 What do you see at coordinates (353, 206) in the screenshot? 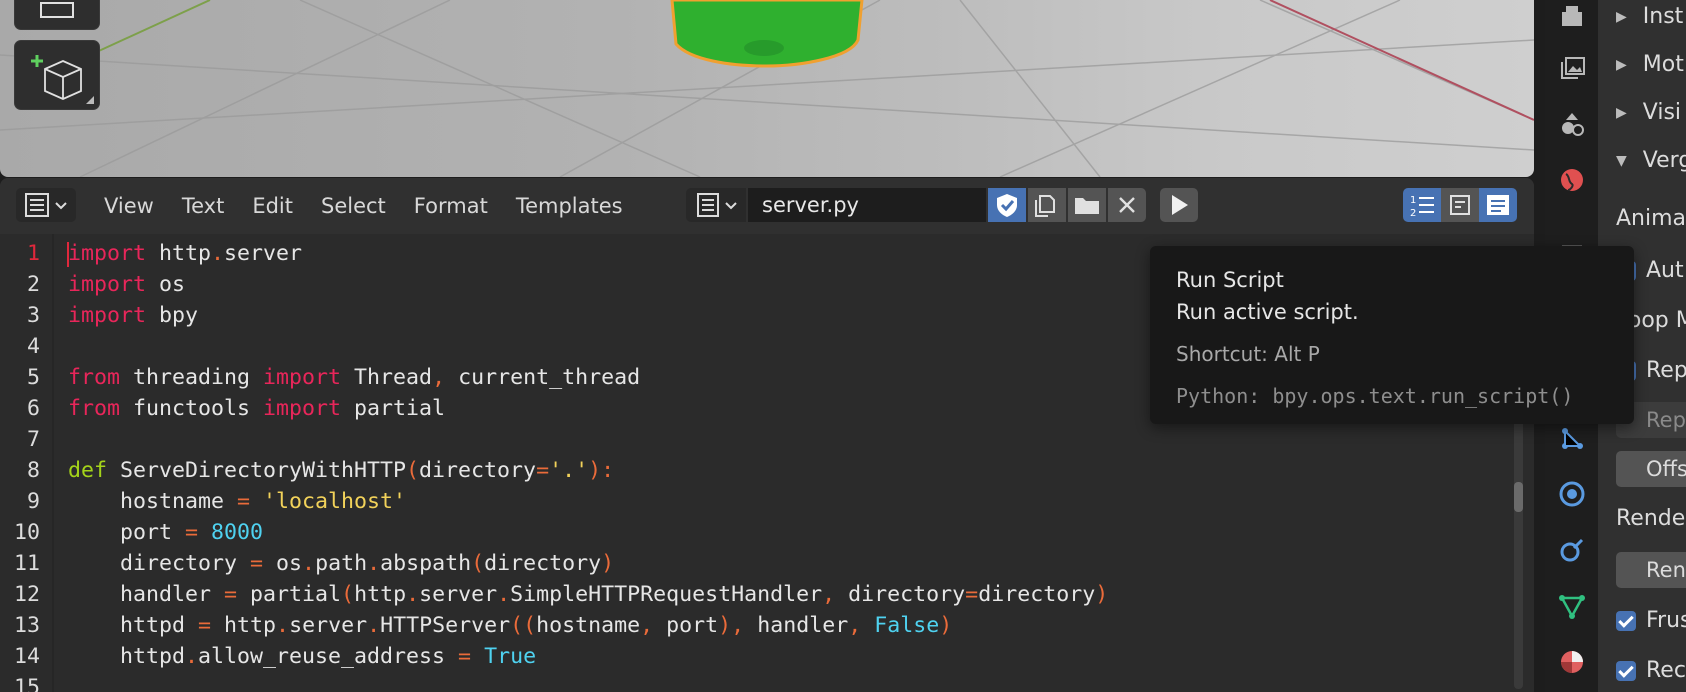
I see `menu-select: Select` at bounding box center [353, 206].